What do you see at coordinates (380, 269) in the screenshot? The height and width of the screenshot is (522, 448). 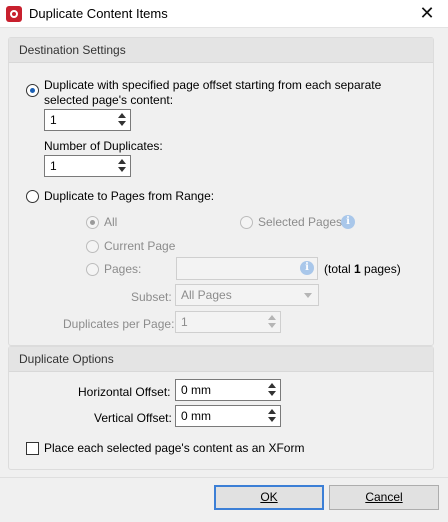 I see `total-pages-suffix: pages)` at bounding box center [380, 269].